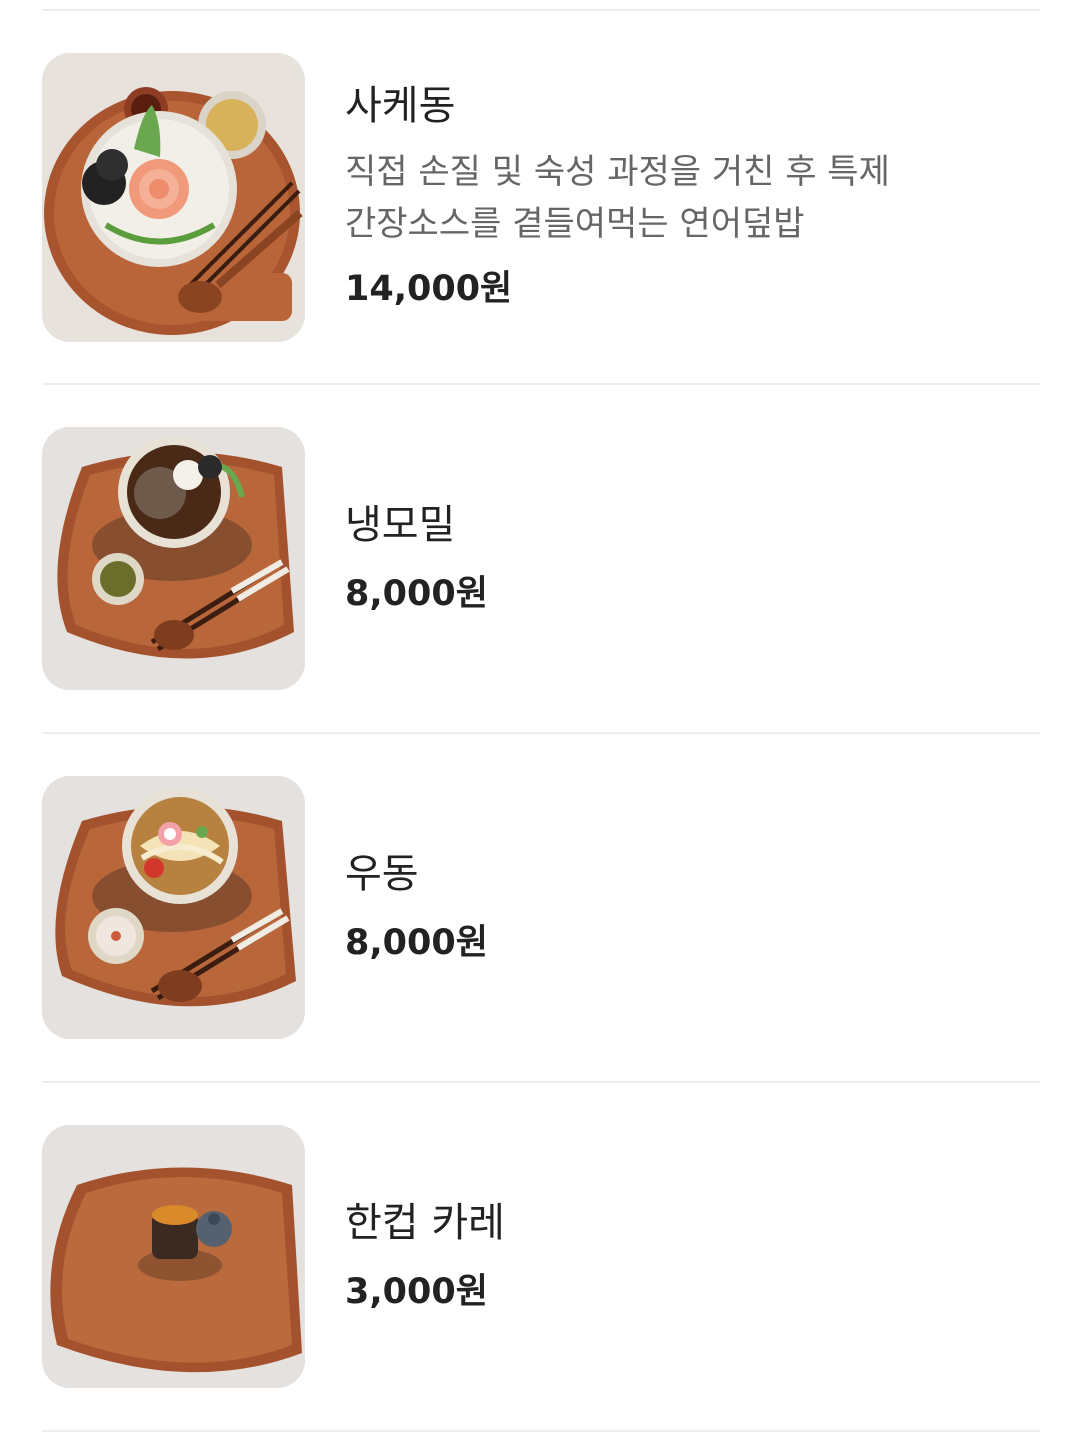  I want to click on curry-cup-photo, so click(173, 1256).